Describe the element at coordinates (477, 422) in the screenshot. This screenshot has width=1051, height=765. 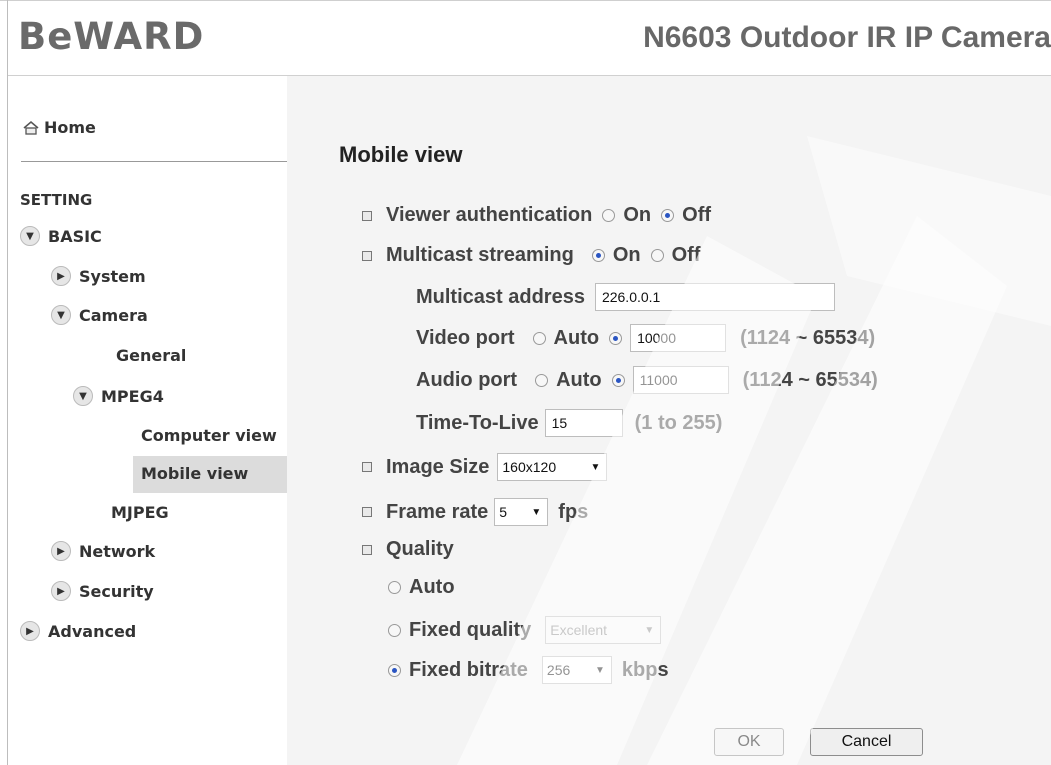
I see `ttl-label: Time-To-Live` at that location.